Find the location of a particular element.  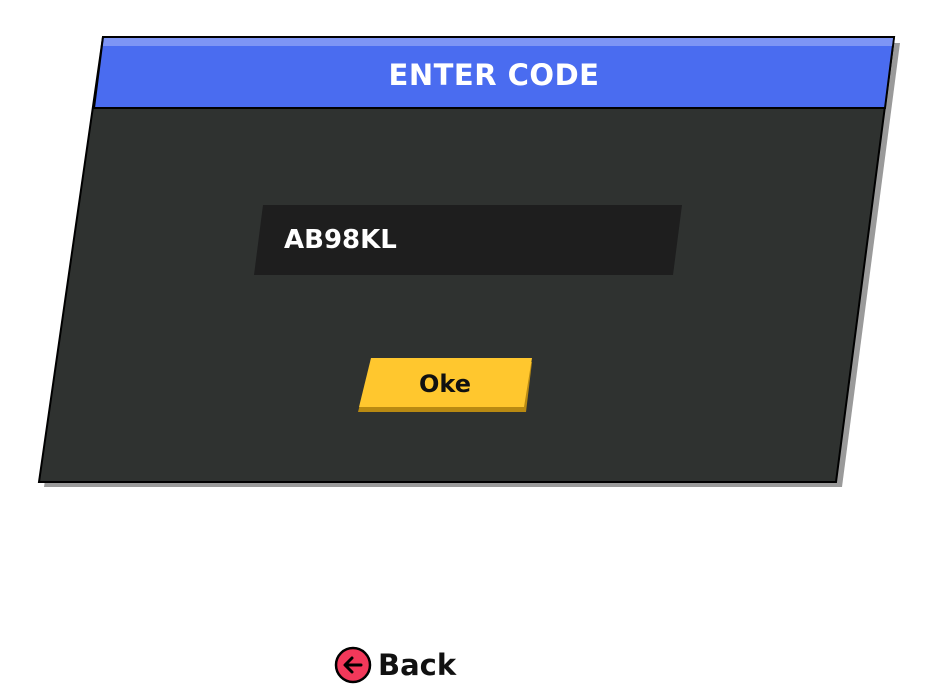

code-input-value: AB98KL is located at coordinates (340, 240).